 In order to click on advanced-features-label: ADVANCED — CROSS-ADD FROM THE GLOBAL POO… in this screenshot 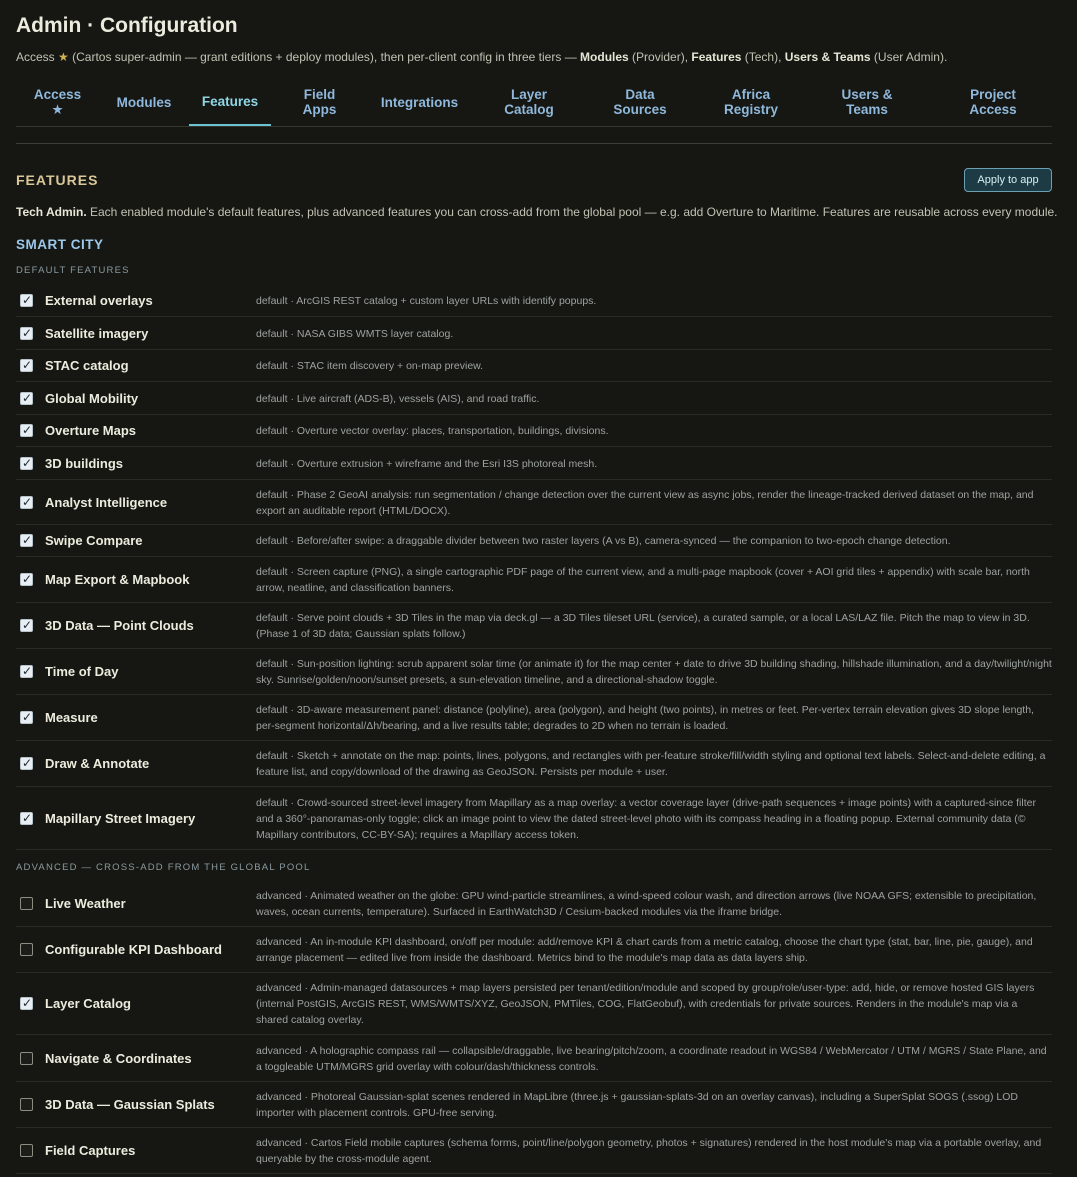, I will do `click(163, 867)`.